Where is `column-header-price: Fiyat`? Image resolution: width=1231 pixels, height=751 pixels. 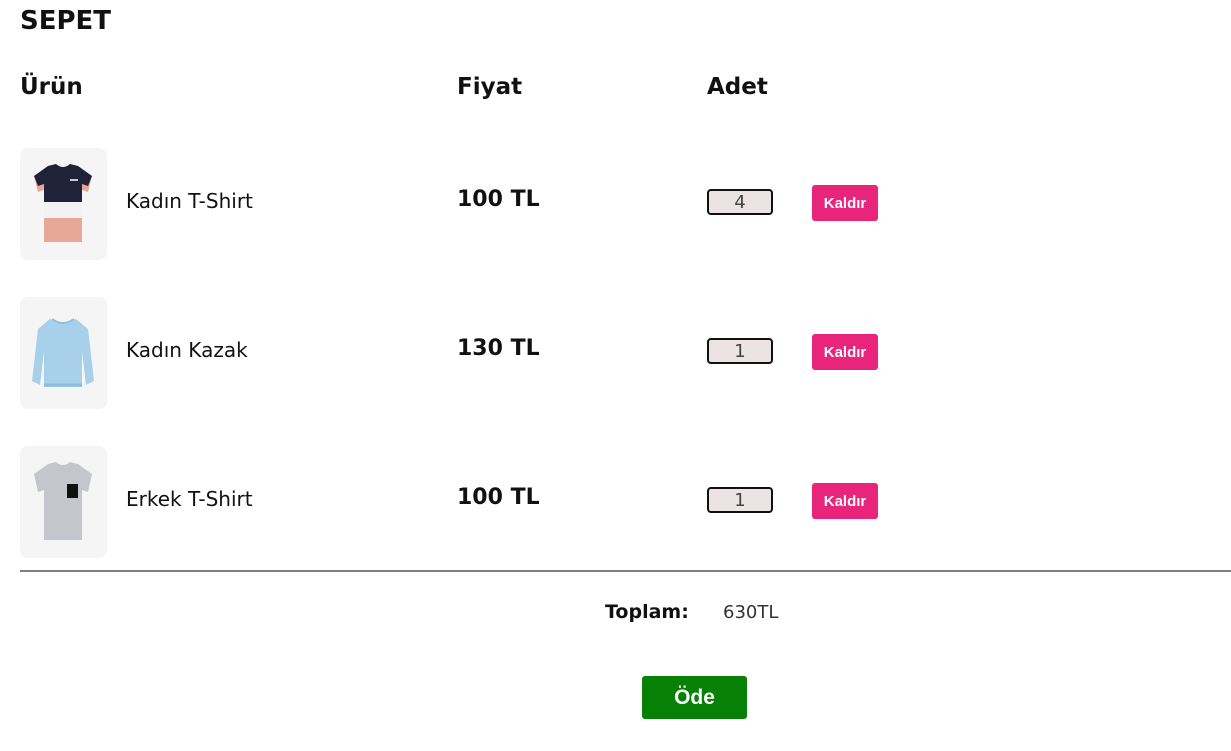 column-header-price: Fiyat is located at coordinates (490, 87).